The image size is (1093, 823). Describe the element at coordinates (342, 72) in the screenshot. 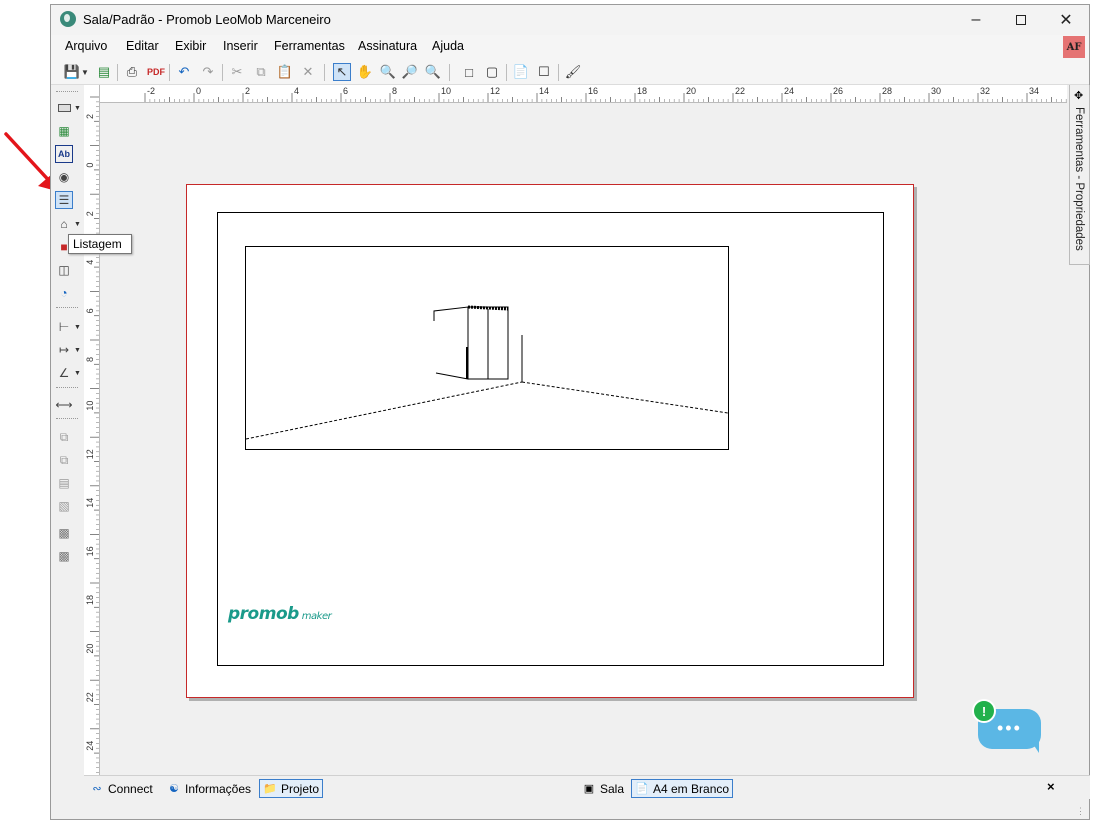

I see `select-icon: ↖` at that location.